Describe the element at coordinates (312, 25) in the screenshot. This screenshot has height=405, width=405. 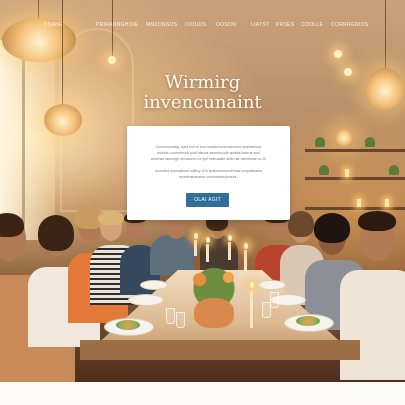
I see `nav-item-coolle: COOLLE` at that location.